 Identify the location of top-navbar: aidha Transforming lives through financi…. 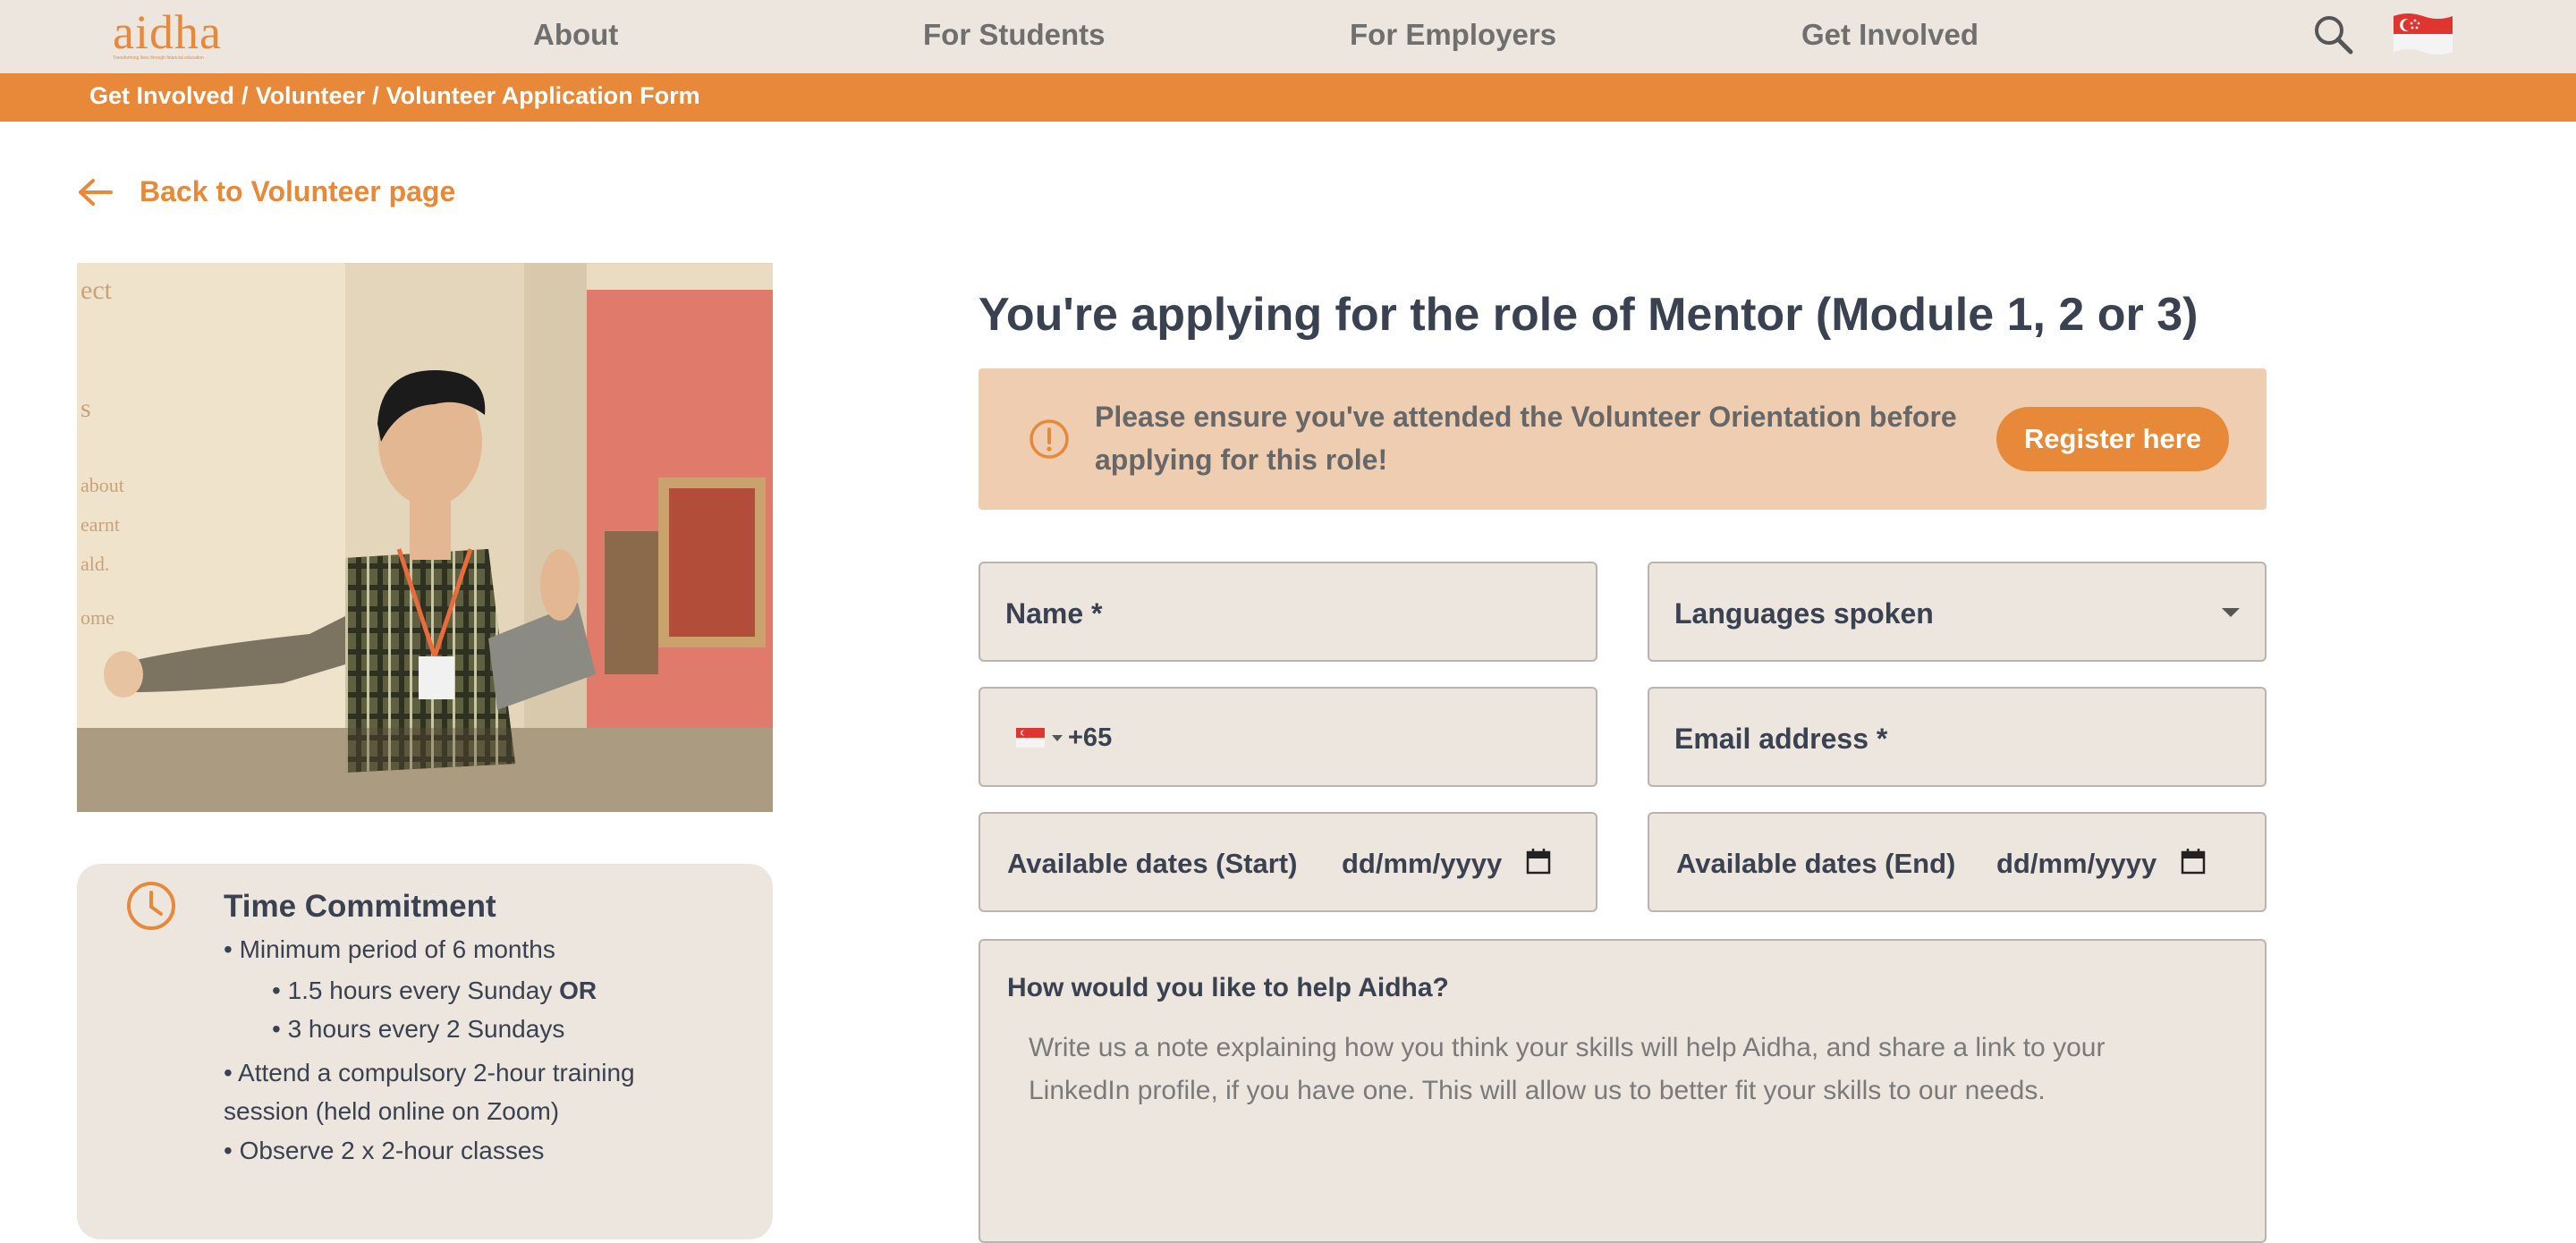
(1288, 36).